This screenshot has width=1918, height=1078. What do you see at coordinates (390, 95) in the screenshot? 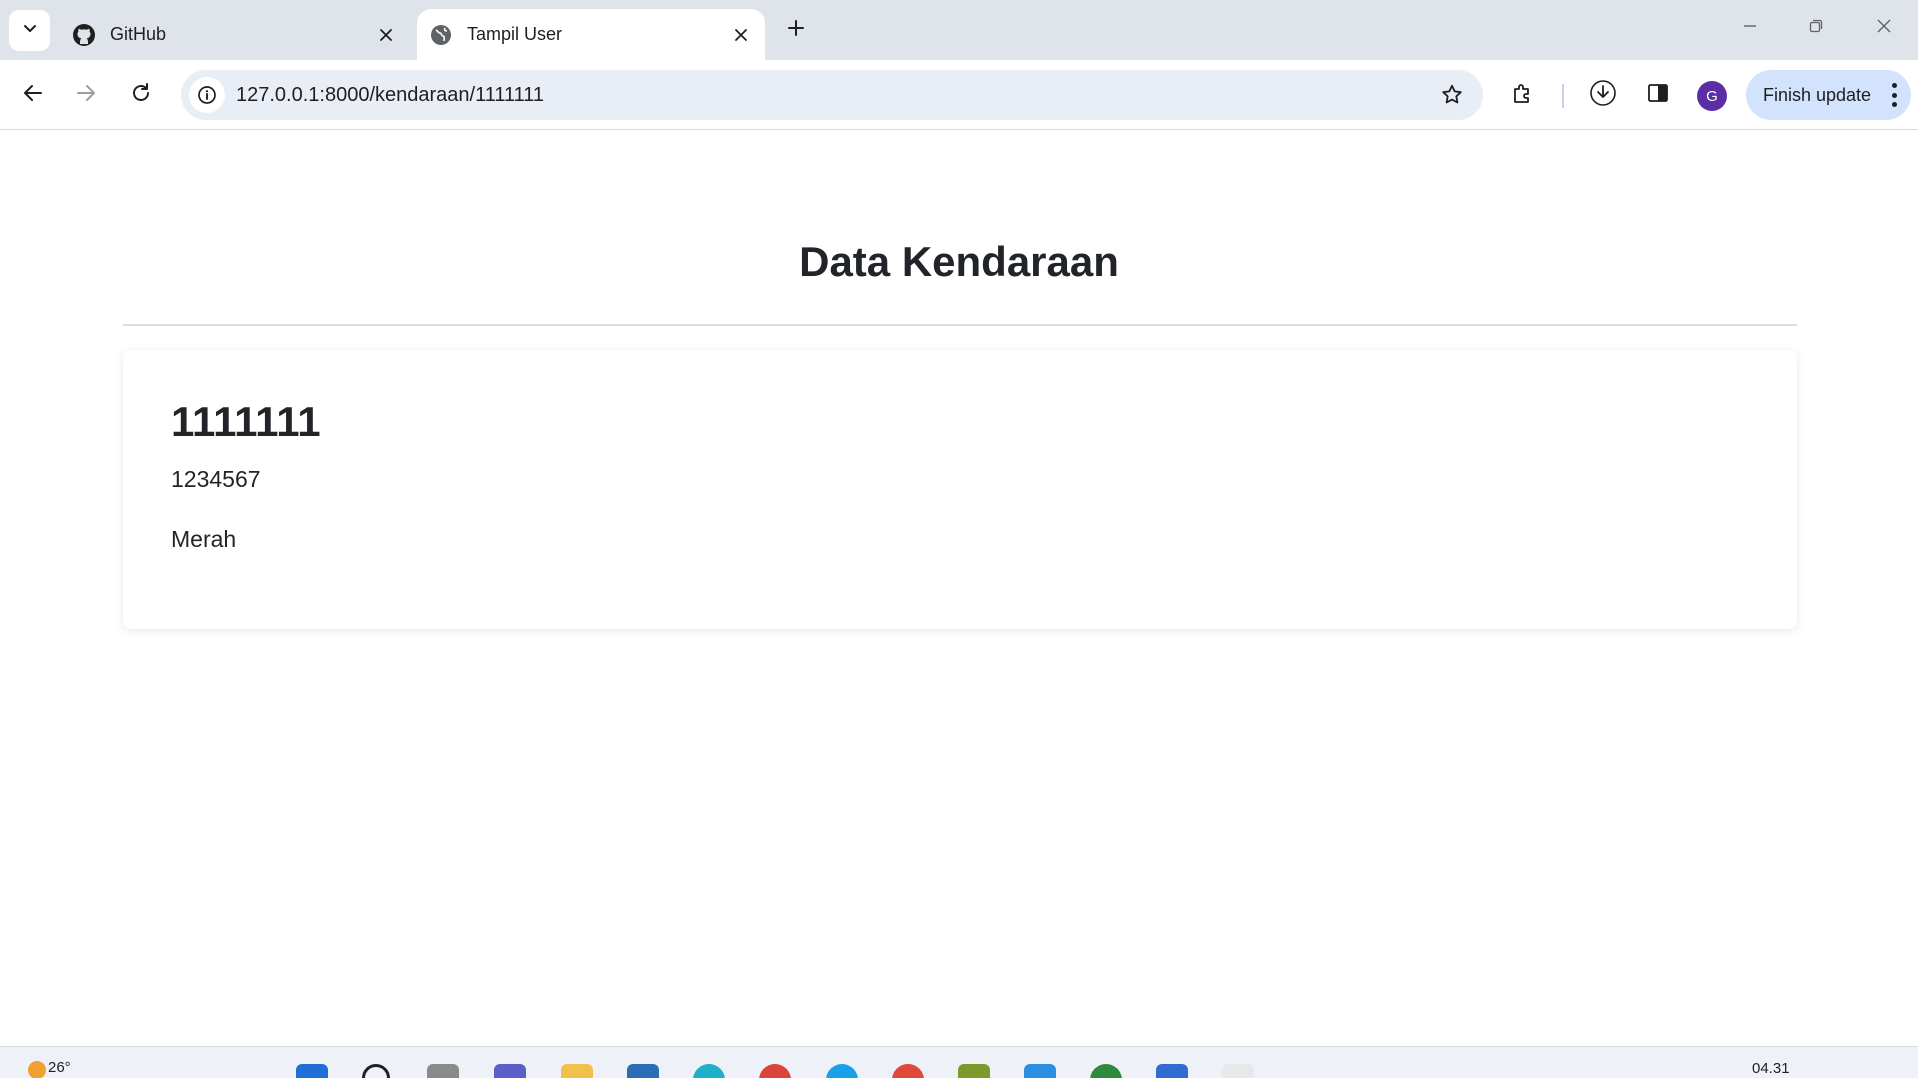
I see `url-text: 127.0.0.1:8000/kendaraan/1111111` at bounding box center [390, 95].